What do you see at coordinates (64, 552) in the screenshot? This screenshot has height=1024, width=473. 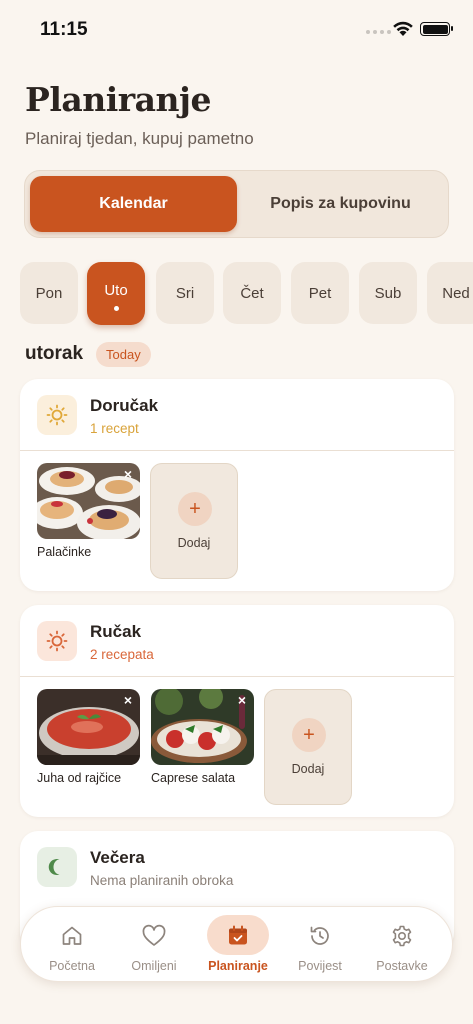 I see `recipe-name: Palačinke` at bounding box center [64, 552].